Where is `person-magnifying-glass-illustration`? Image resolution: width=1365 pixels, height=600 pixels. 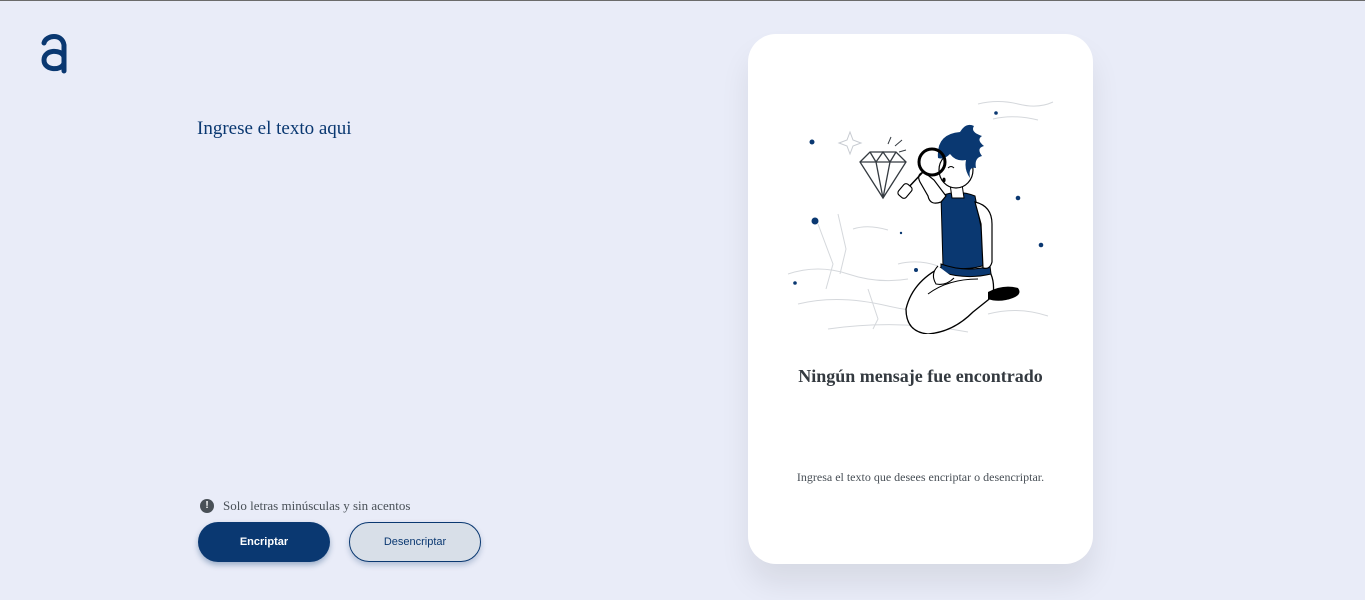
person-magnifying-glass-illustration is located at coordinates (920, 217).